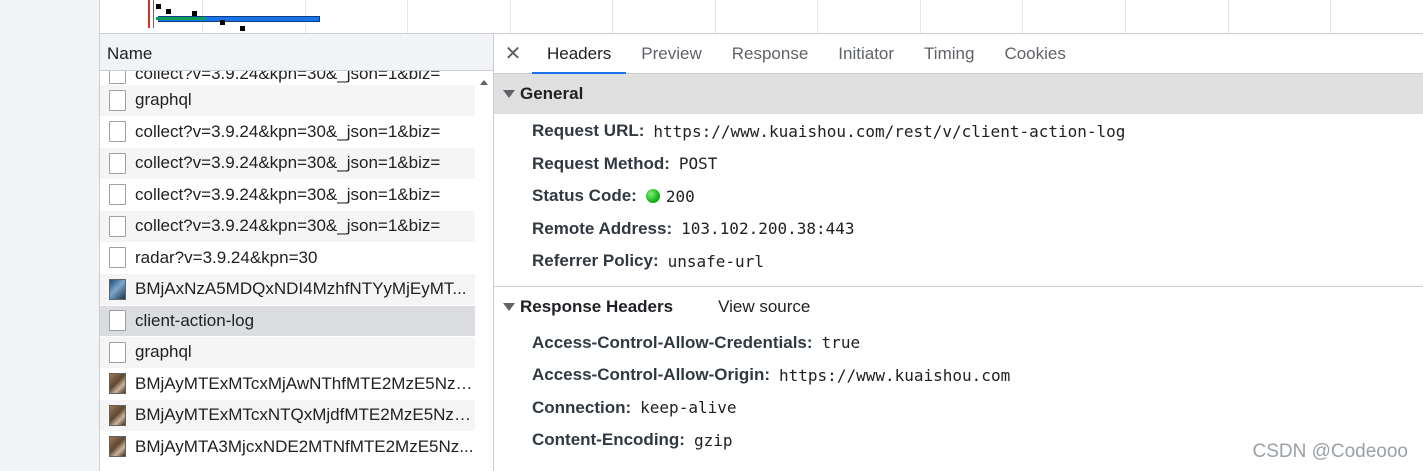 The image size is (1423, 471). I want to click on request-row-selected: client-action-log, so click(288, 321).